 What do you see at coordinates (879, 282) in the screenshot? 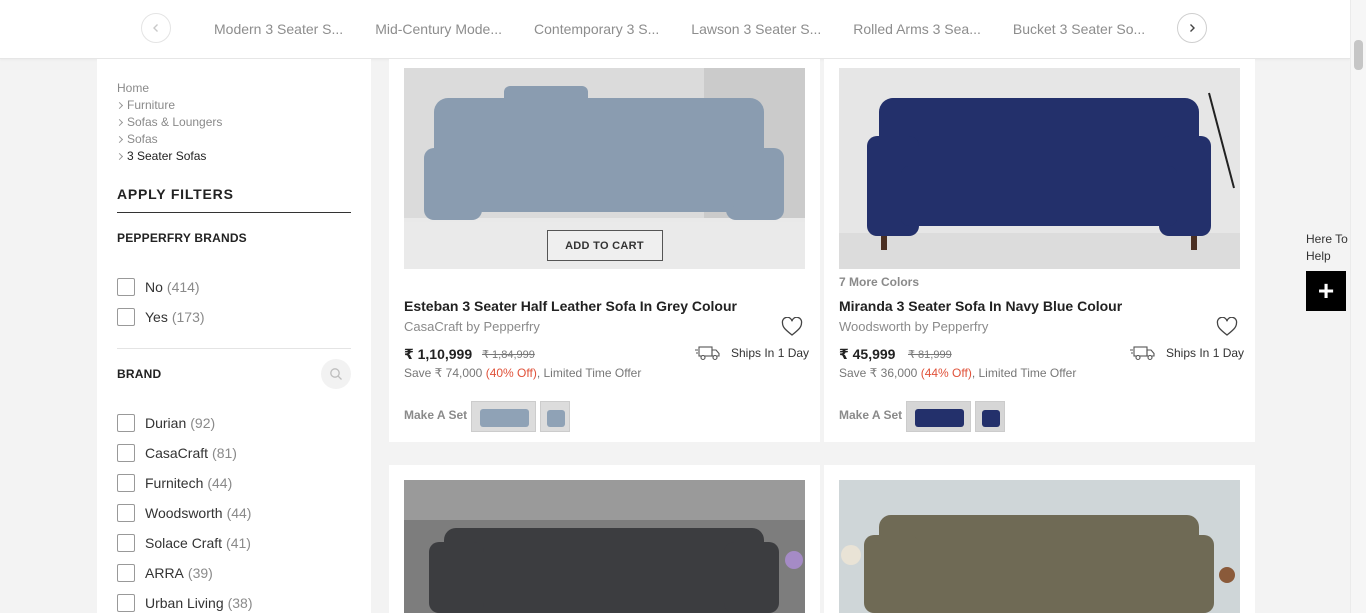
I see `more-colors-label: 7 More Colors` at bounding box center [879, 282].